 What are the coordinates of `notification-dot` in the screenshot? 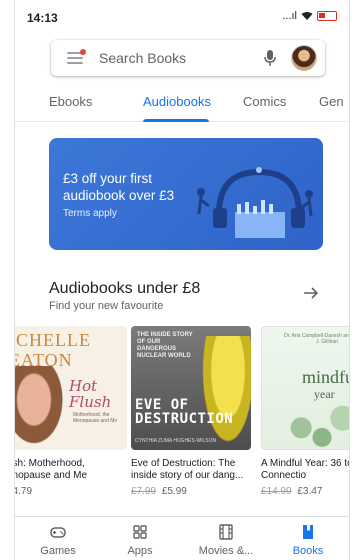 It's located at (83, 52).